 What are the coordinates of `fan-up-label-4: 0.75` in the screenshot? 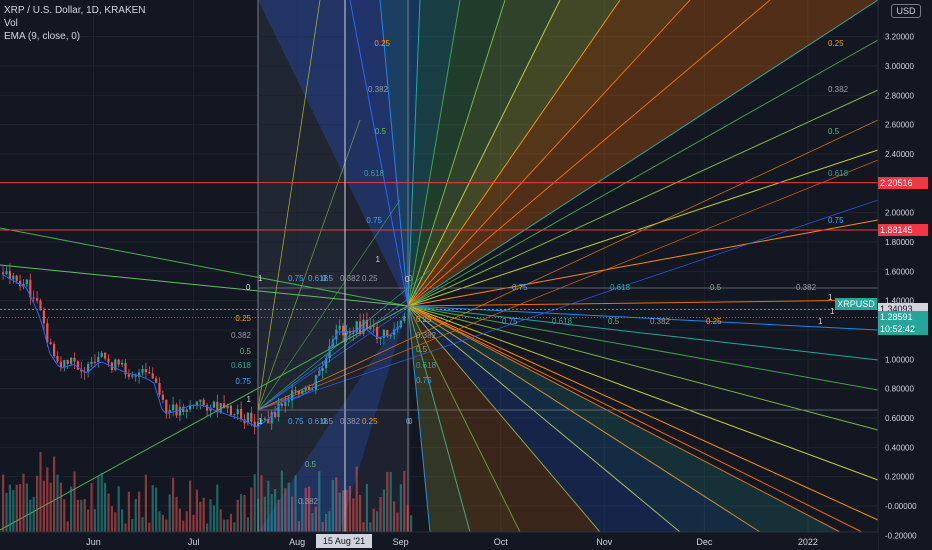 It's located at (374, 220).